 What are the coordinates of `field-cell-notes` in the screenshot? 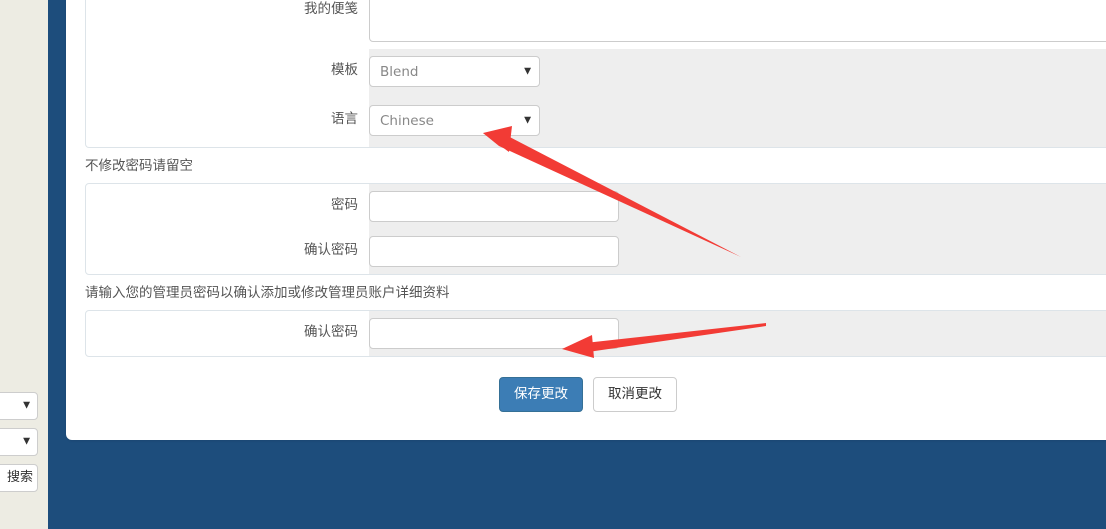 It's located at (737, 24).